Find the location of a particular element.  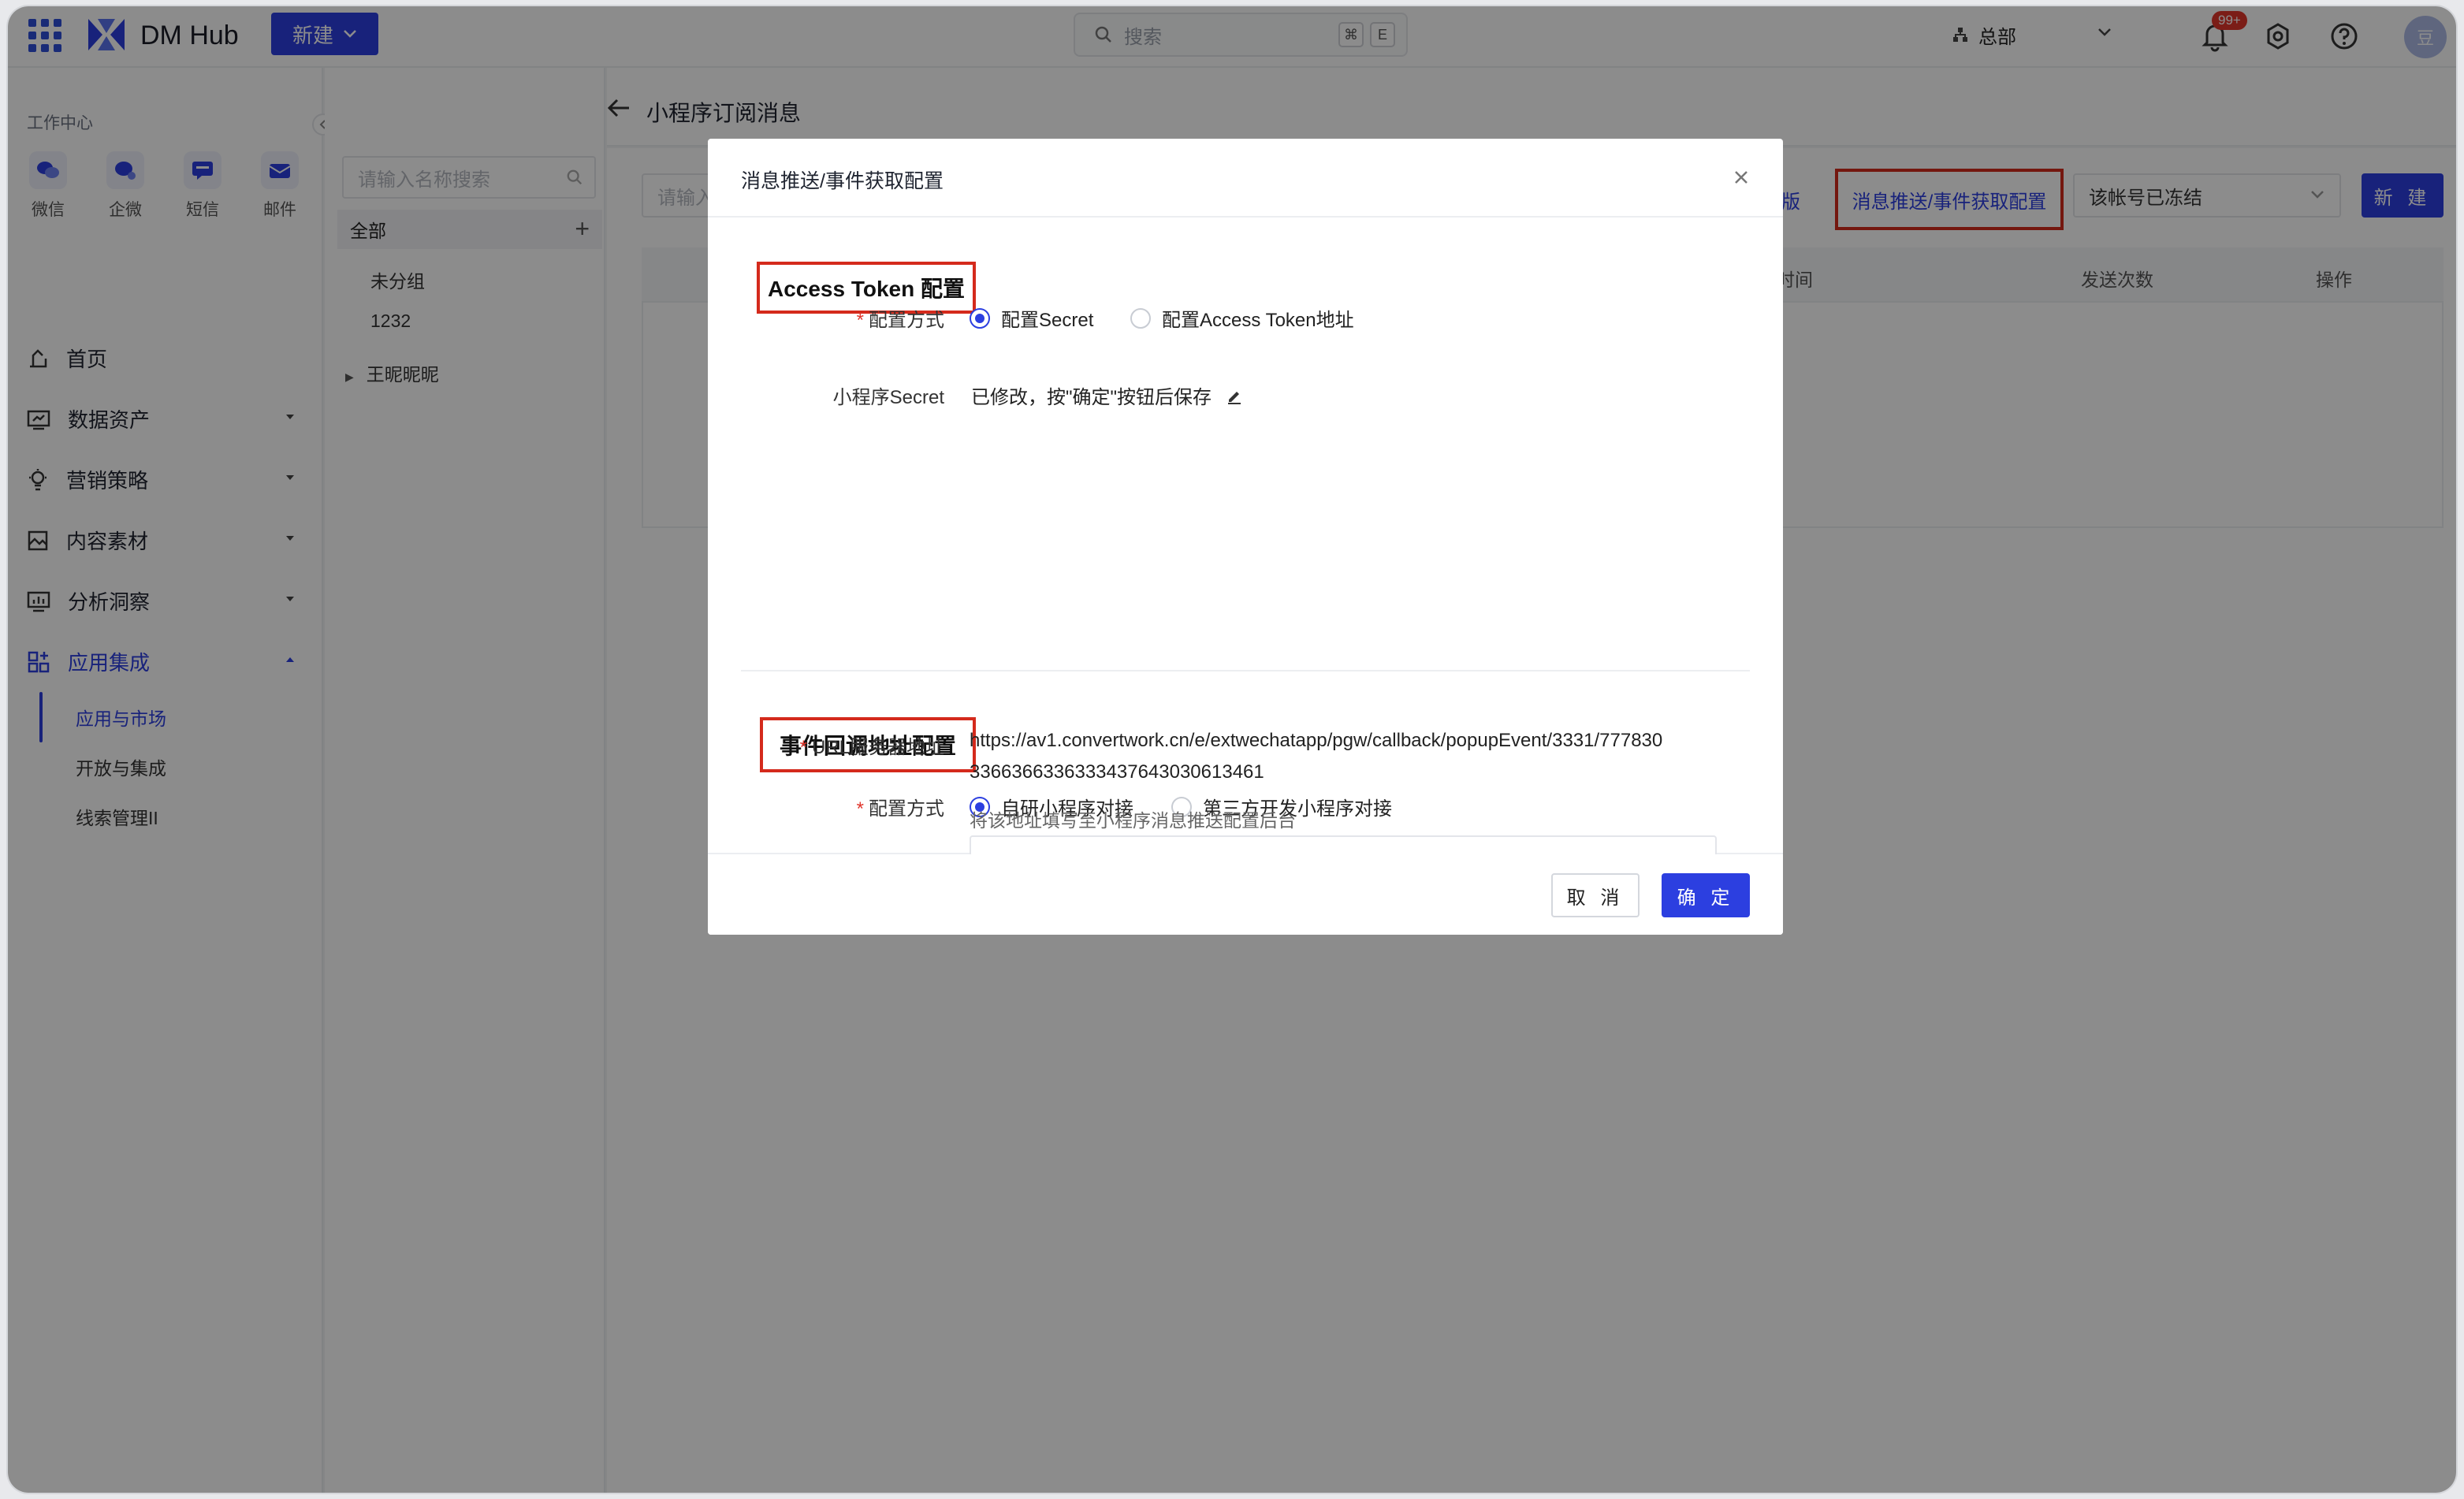

radio-unchecked-icon is located at coordinates (1140, 318).